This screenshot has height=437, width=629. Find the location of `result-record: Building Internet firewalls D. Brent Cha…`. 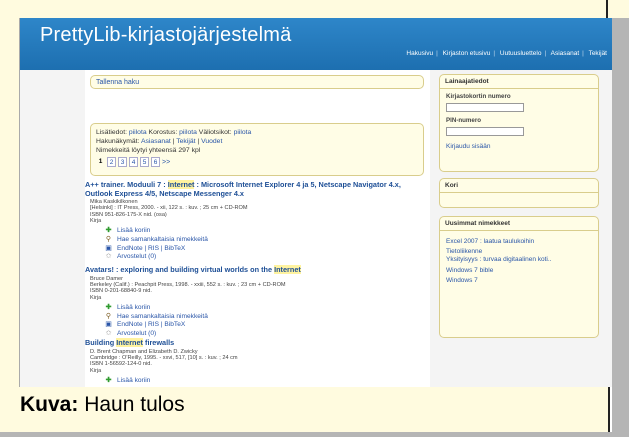

result-record: Building Internet firewalls D. Brent Cha… is located at coordinates (257, 361).